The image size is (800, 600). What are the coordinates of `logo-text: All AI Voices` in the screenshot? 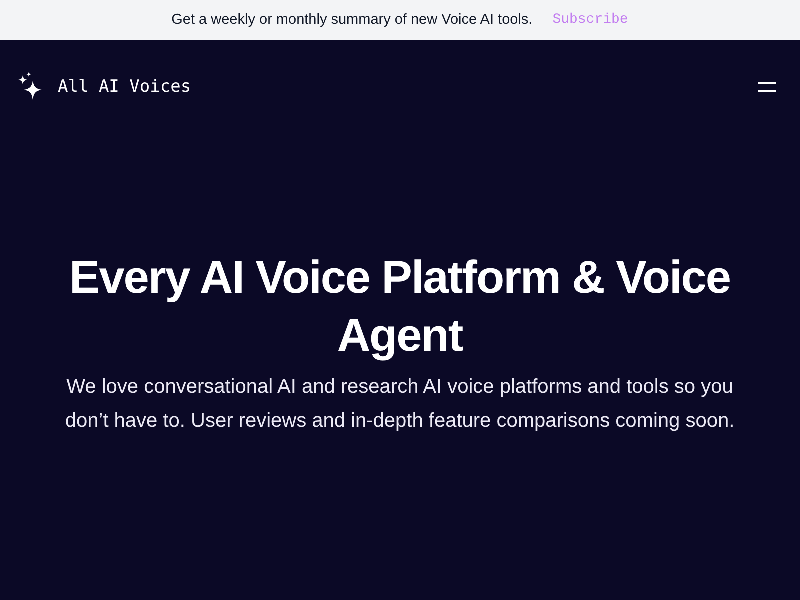 It's located at (125, 87).